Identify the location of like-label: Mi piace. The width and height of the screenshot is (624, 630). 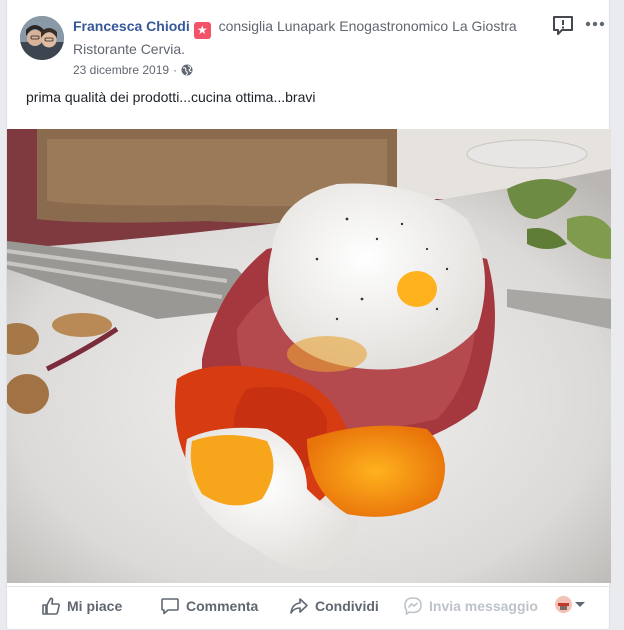
(95, 606).